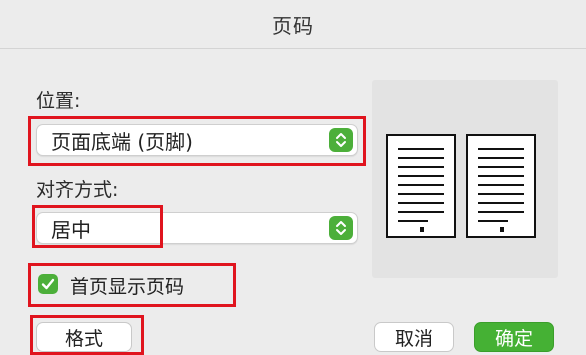 The height and width of the screenshot is (355, 586). Describe the element at coordinates (132, 285) in the screenshot. I see `highlight-box-checkbox` at that location.